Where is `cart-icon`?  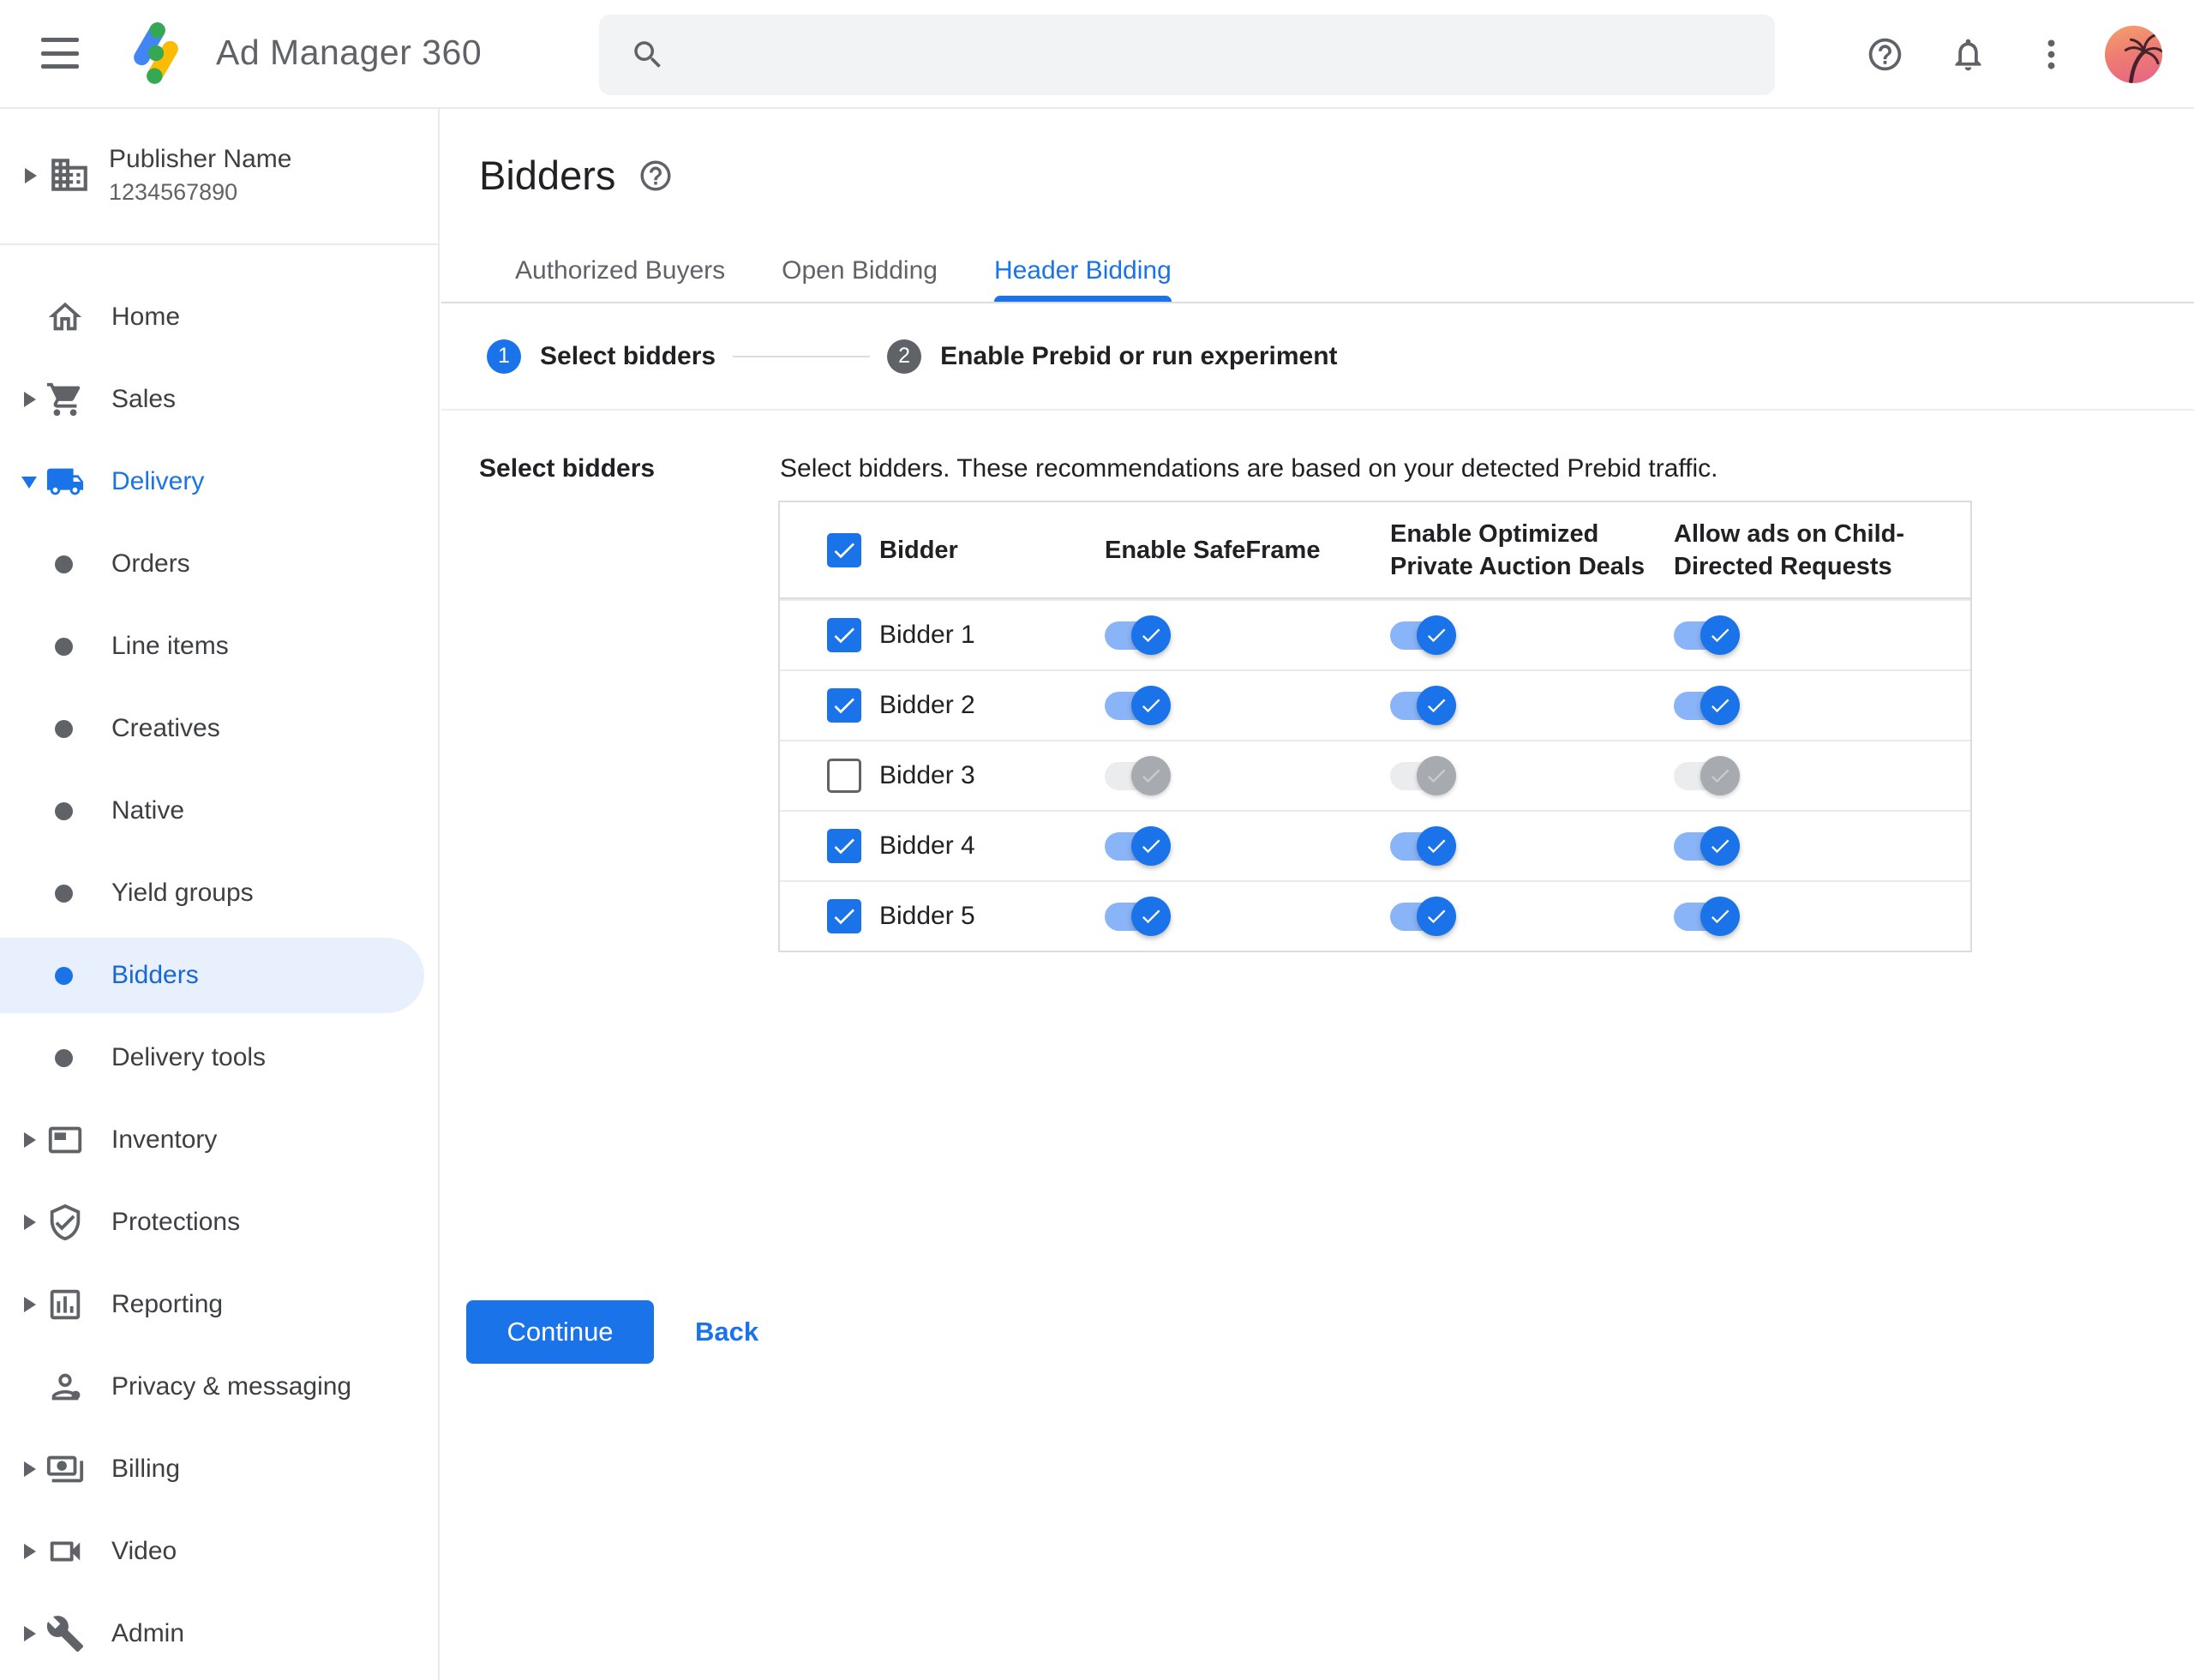 cart-icon is located at coordinates (65, 399).